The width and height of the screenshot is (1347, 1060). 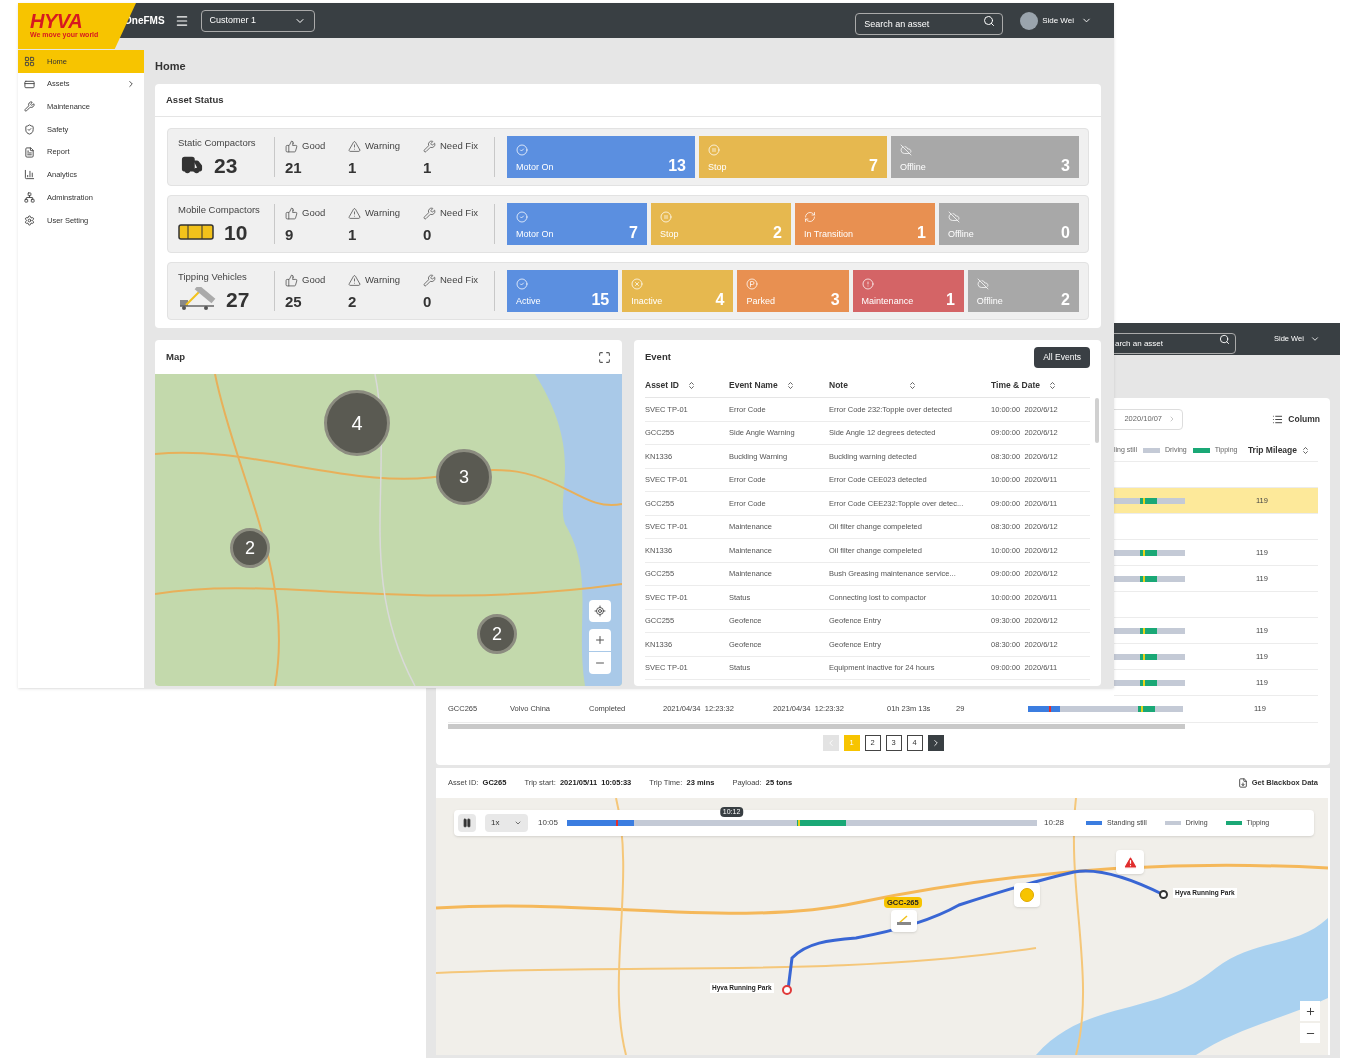 What do you see at coordinates (1065, 166) in the screenshot?
I see `tile-count: 3` at bounding box center [1065, 166].